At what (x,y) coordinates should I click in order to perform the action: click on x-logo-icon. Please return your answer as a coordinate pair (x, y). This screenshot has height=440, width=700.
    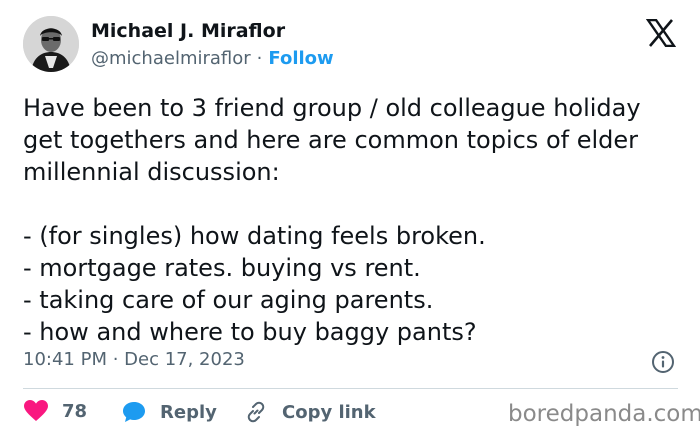
    Looking at the image, I should click on (661, 33).